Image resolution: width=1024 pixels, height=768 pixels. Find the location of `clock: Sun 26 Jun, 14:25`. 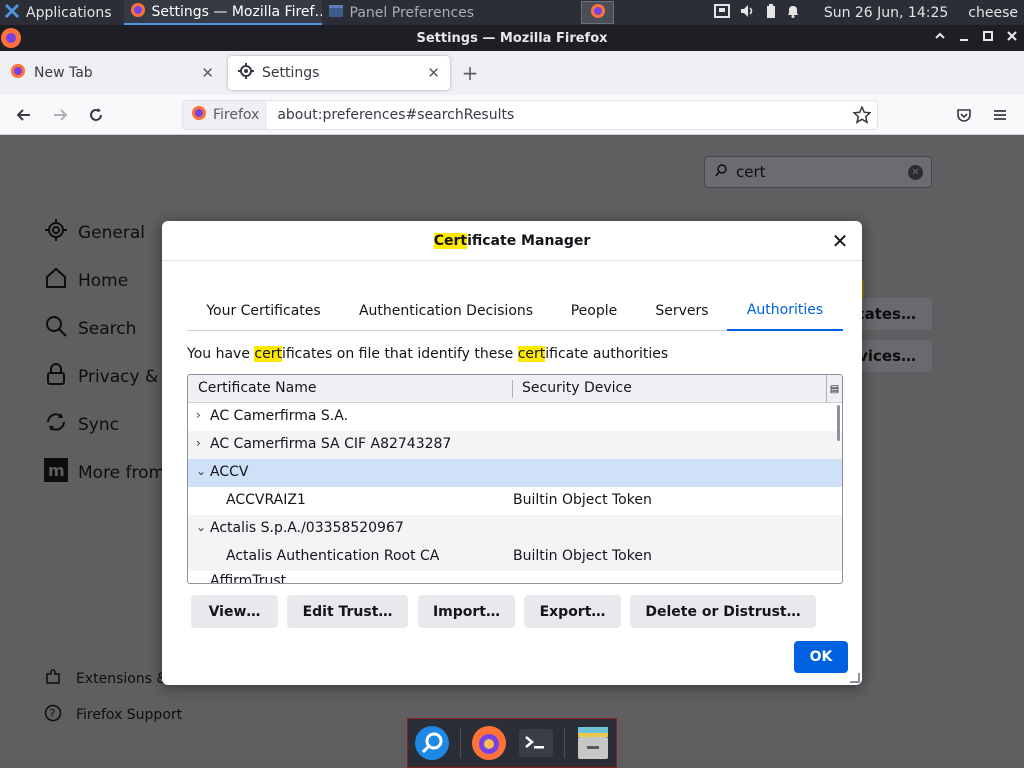

clock: Sun 26 Jun, 14:25 is located at coordinates (886, 13).